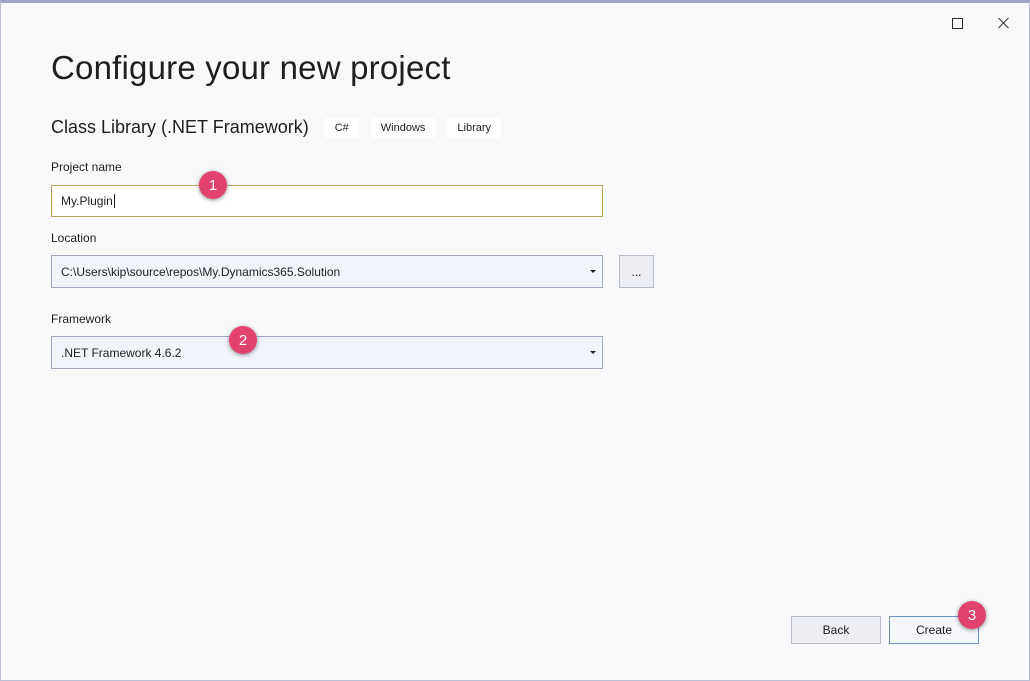  I want to click on step-badge-1: 1, so click(213, 185).